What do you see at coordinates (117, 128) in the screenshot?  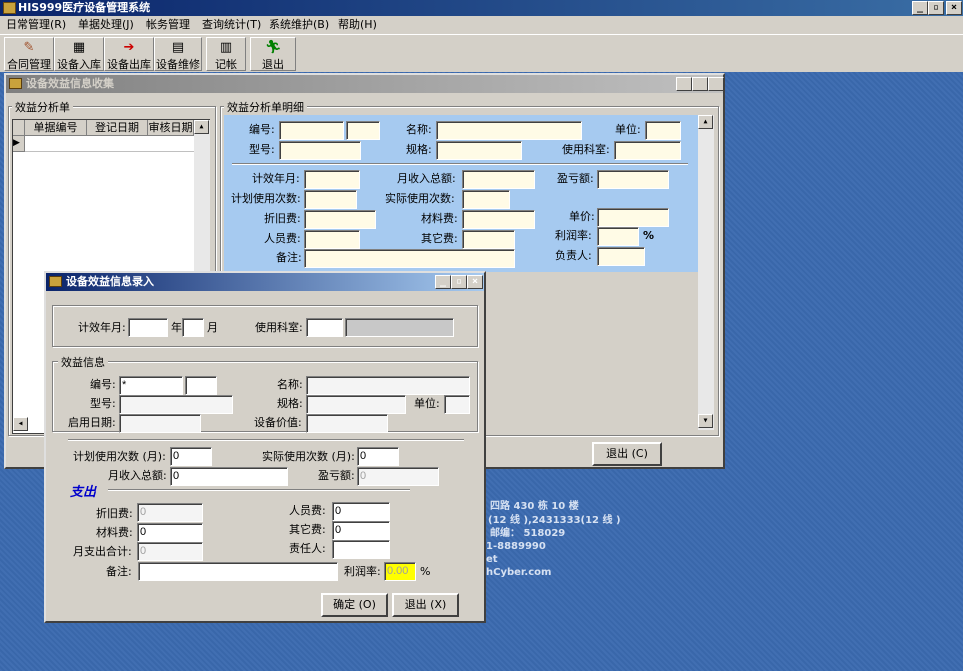 I see `column-header: 登记日期` at bounding box center [117, 128].